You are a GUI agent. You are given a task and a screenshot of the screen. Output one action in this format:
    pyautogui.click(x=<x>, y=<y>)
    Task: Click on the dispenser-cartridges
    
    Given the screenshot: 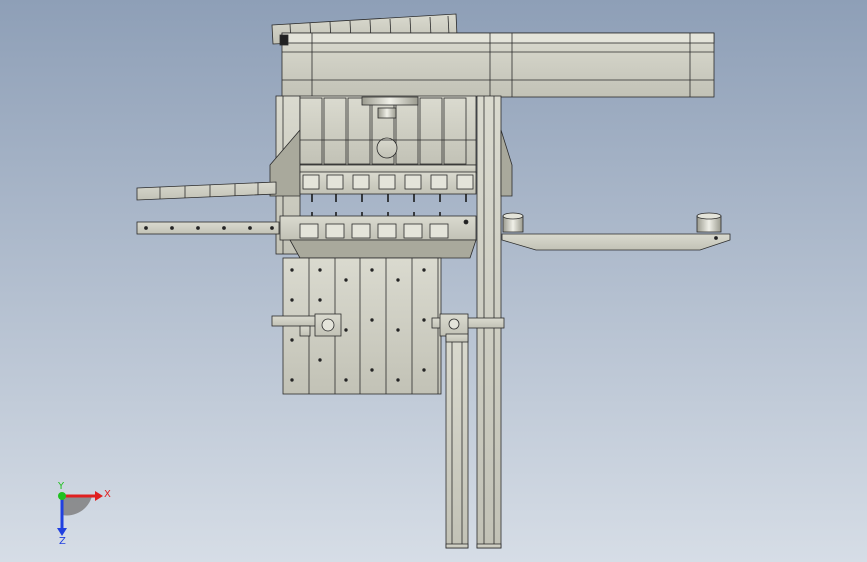 What is the action you would take?
    pyautogui.click(x=387, y=130)
    